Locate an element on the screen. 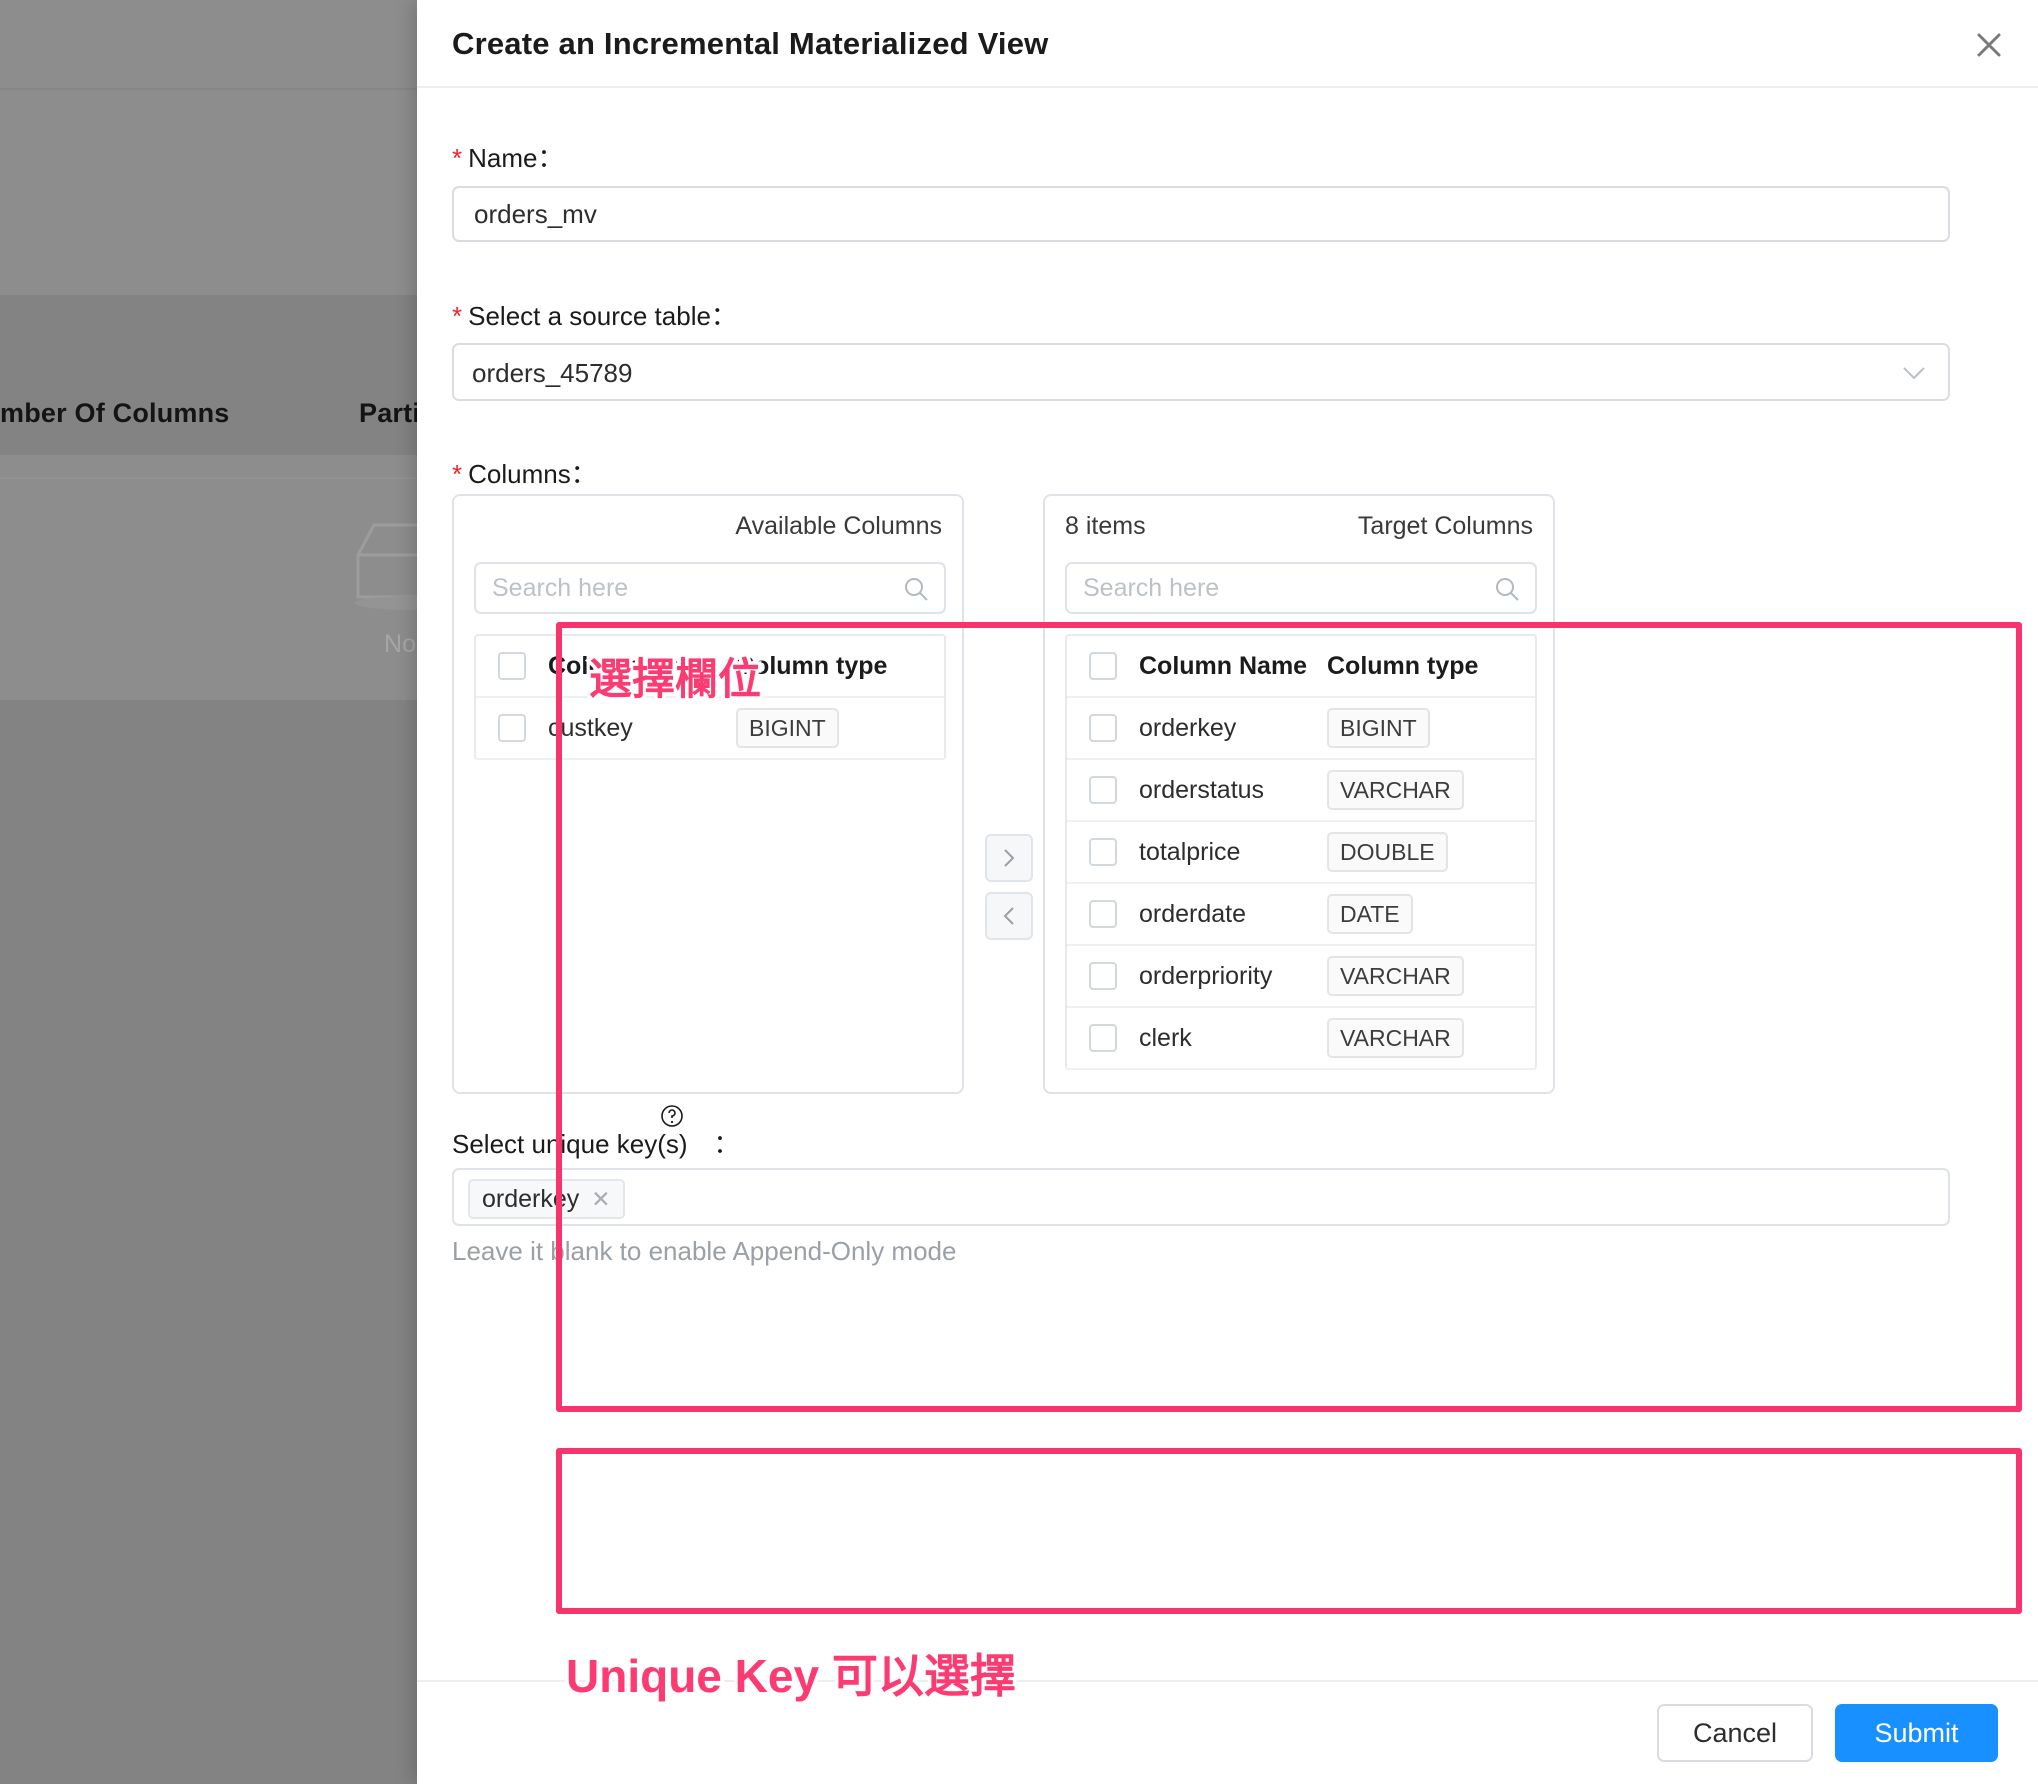 Image resolution: width=2038 pixels, height=1784 pixels. backdrop-column-header: mber Of Columns is located at coordinates (115, 413).